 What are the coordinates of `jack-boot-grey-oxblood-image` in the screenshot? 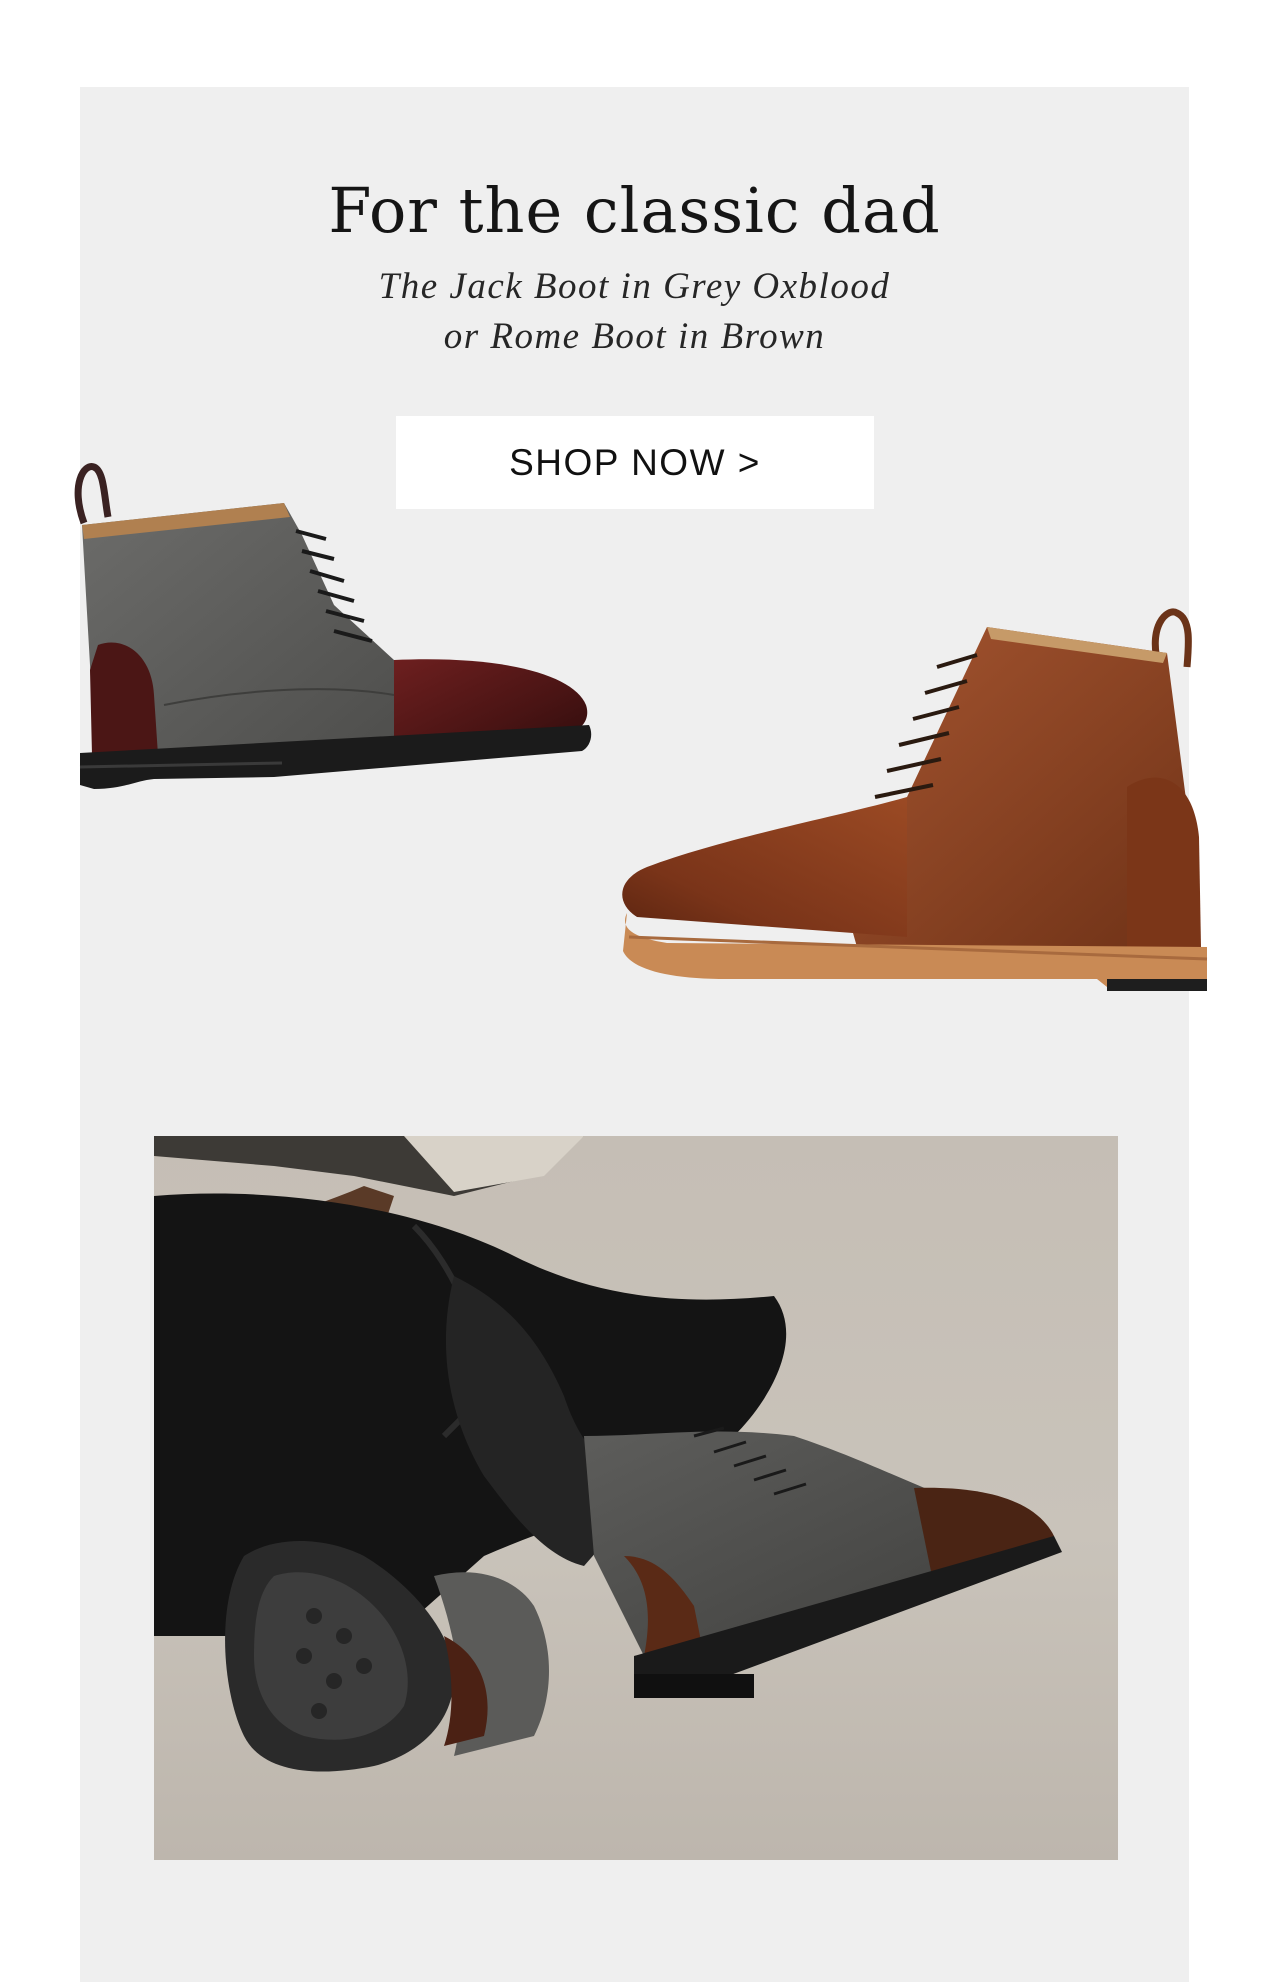 It's located at (340, 625).